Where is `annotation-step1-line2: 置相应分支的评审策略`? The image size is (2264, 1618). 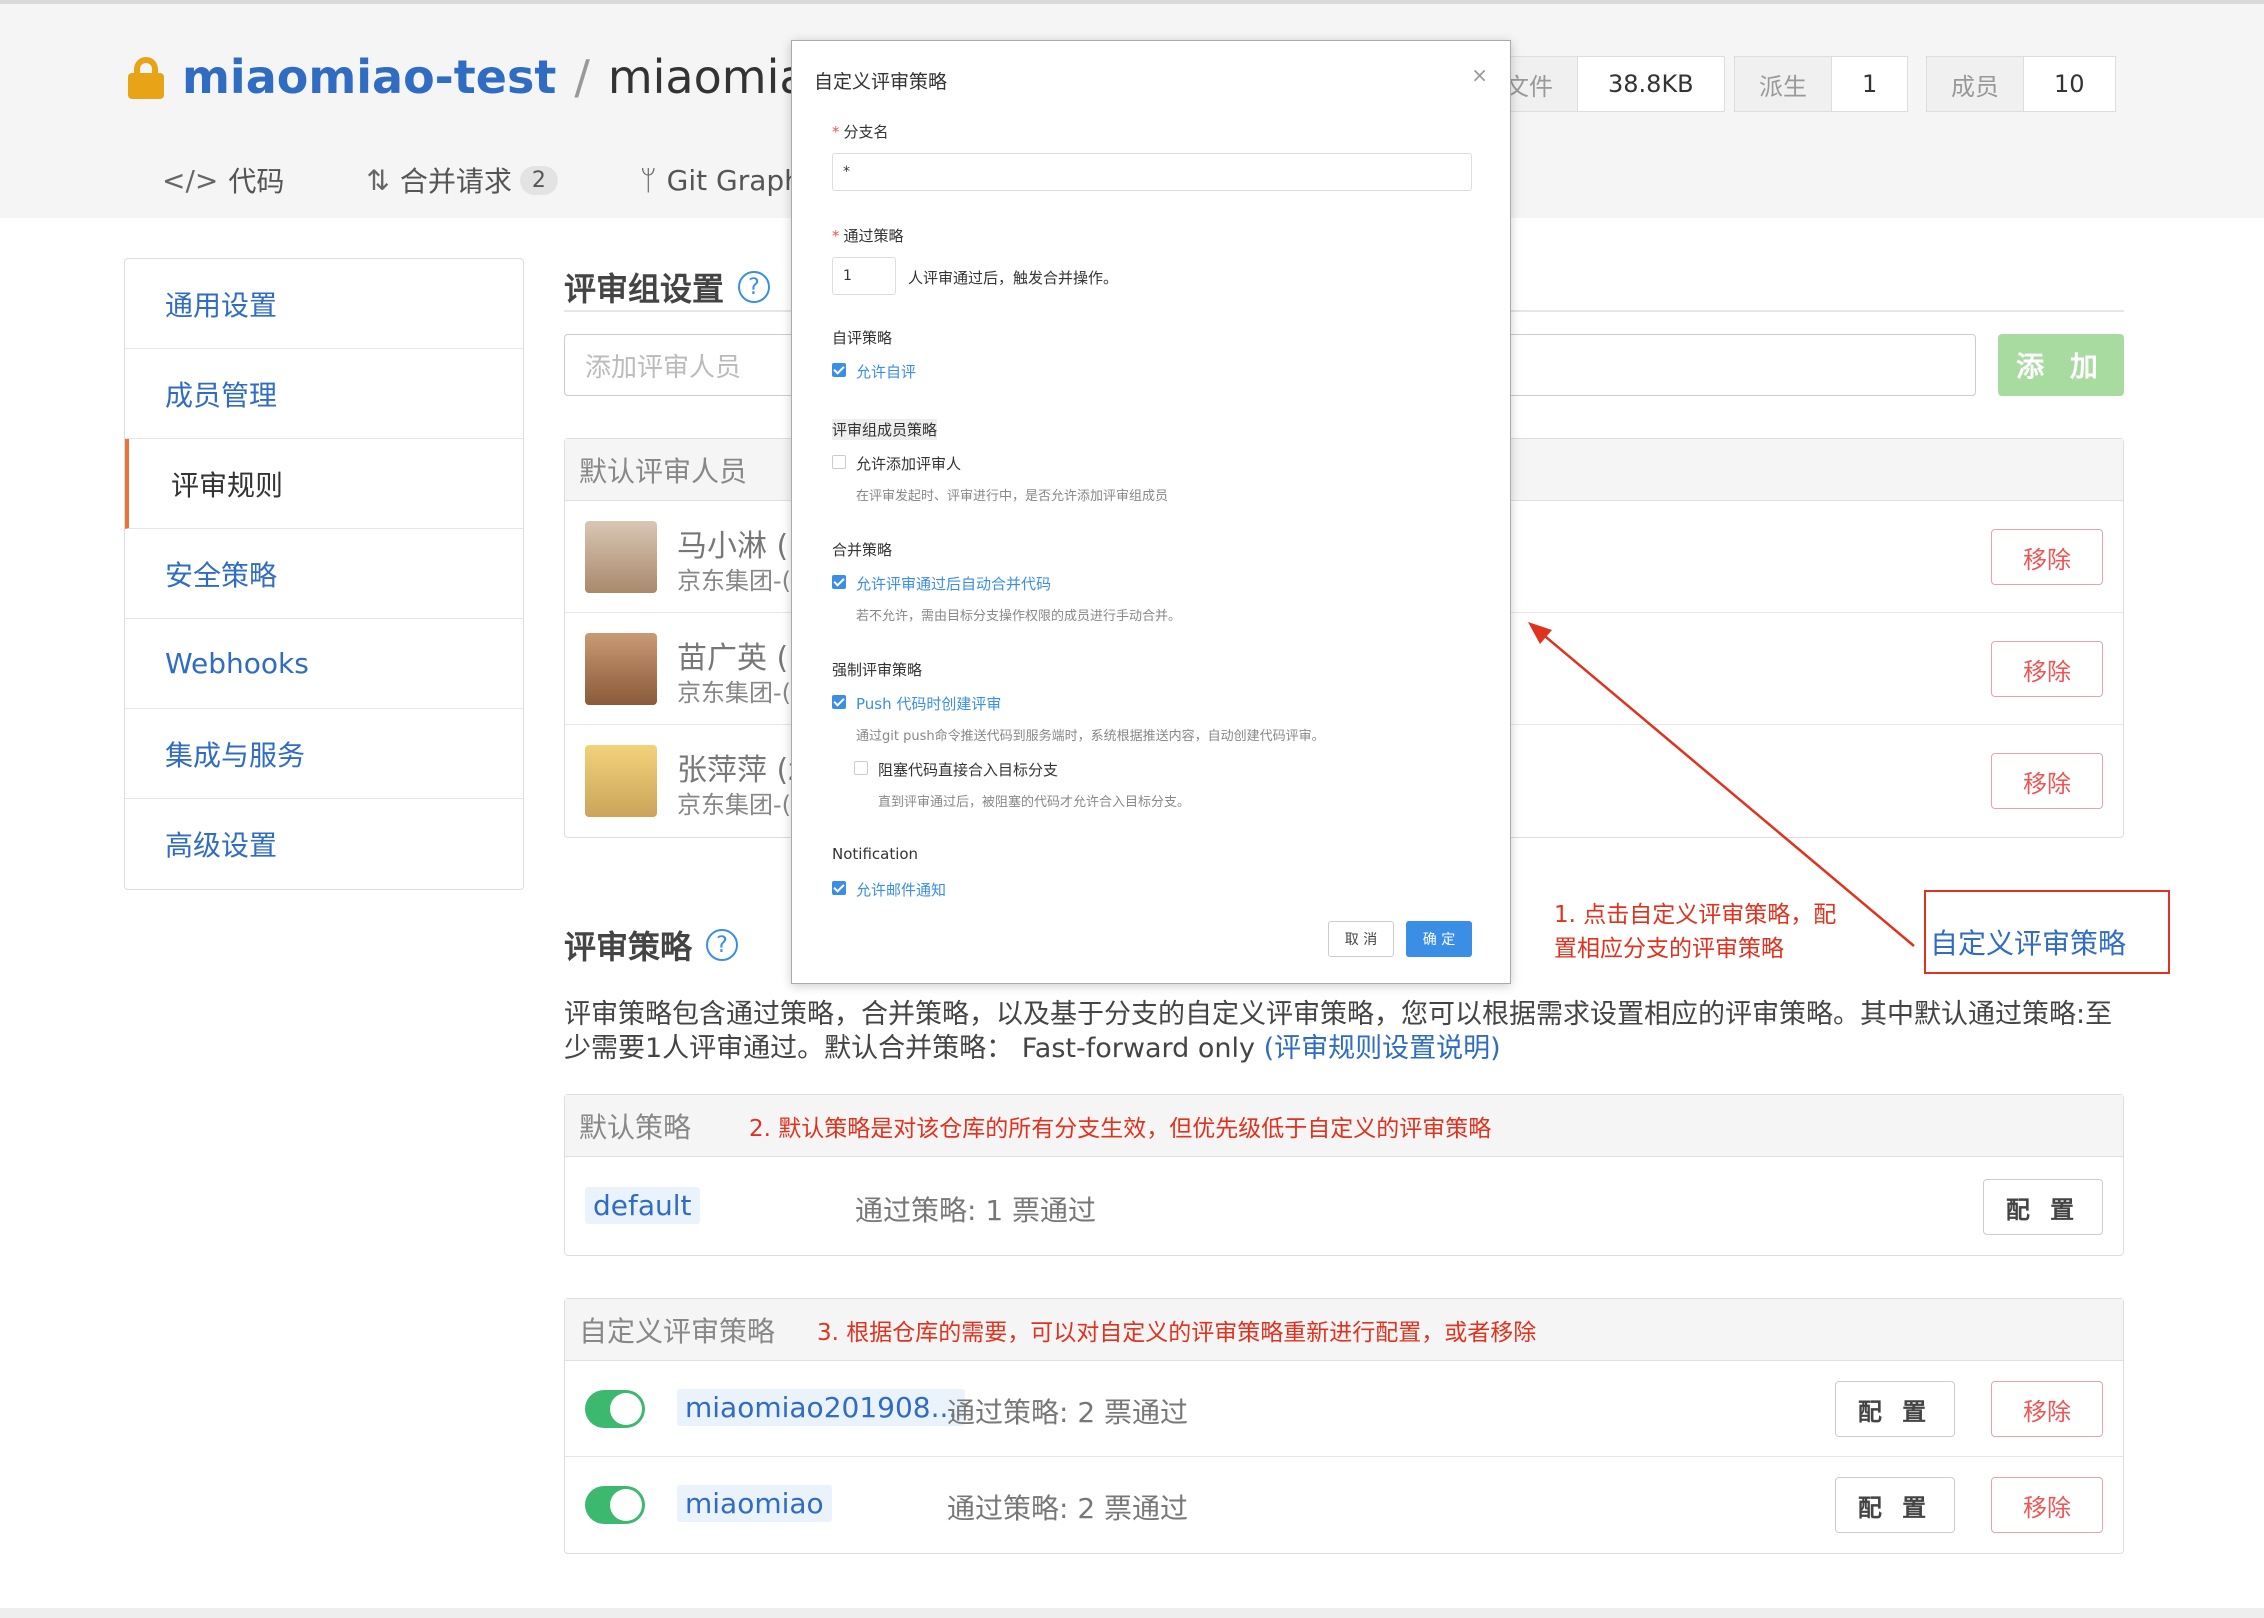
annotation-step1-line2: 置相应分支的评审策略 is located at coordinates (1669, 949).